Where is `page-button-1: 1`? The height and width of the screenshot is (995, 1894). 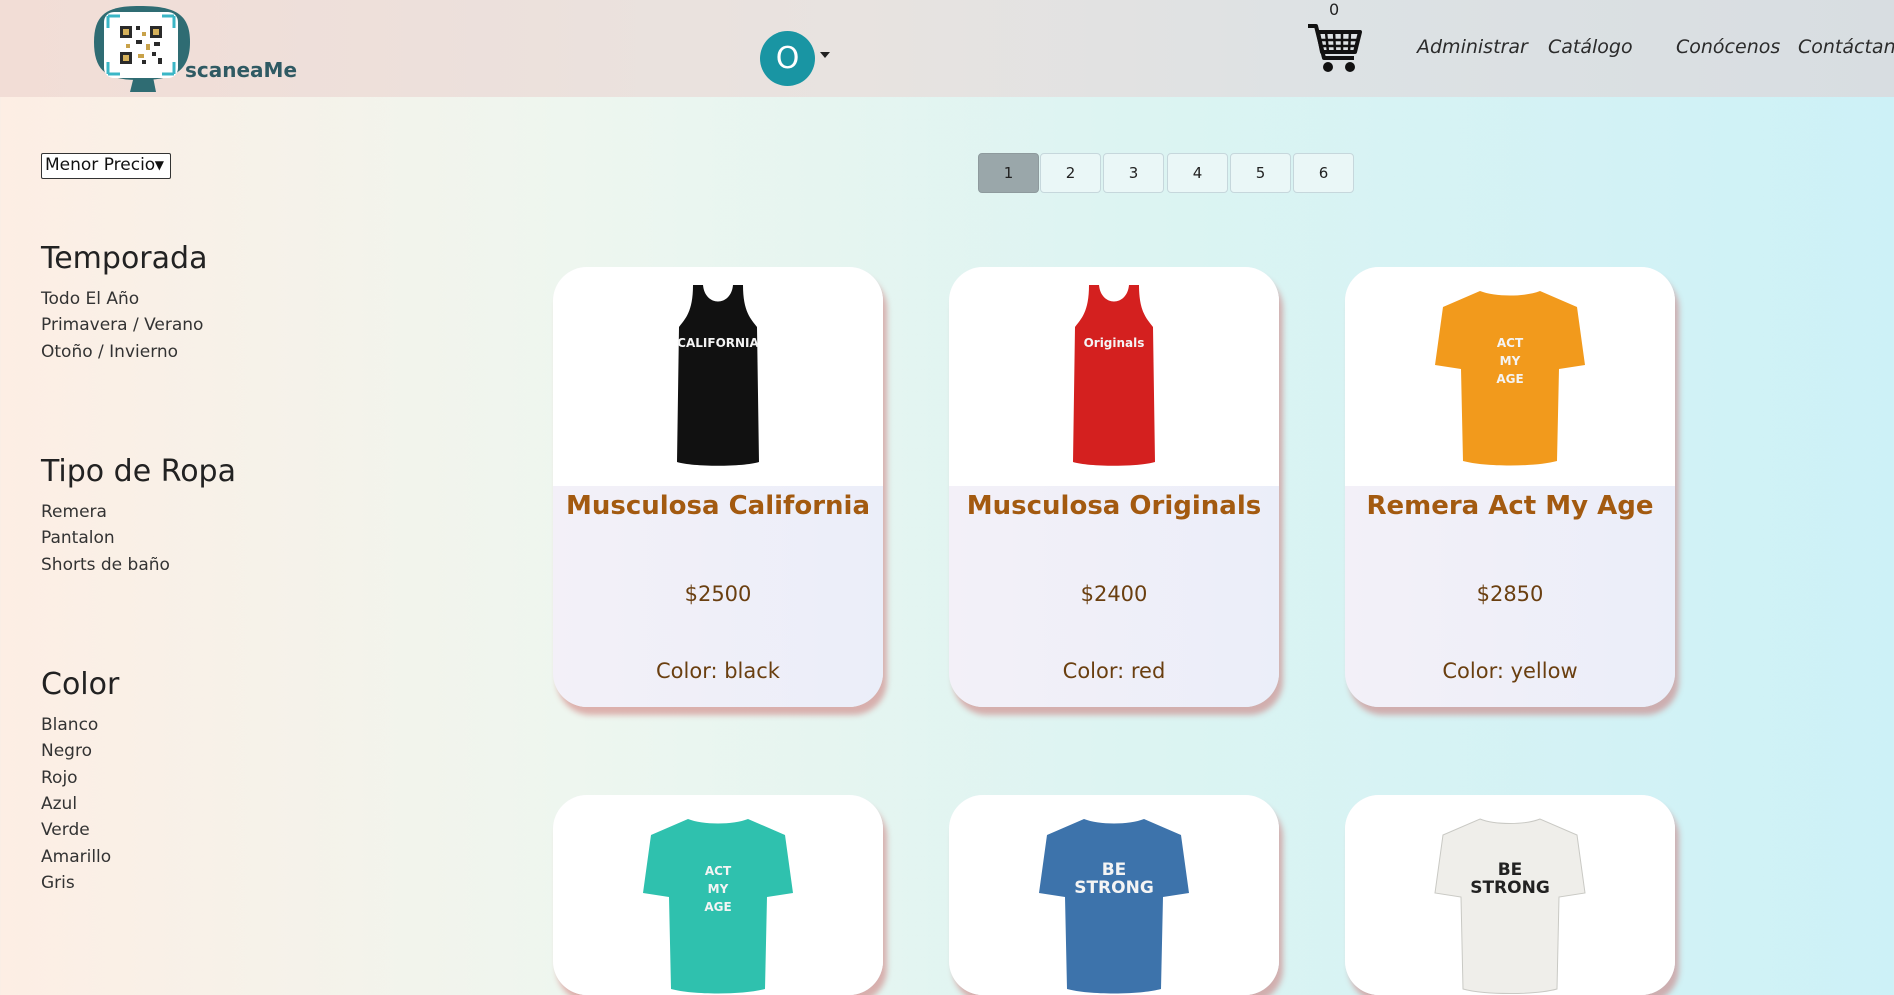 page-button-1: 1 is located at coordinates (1008, 173).